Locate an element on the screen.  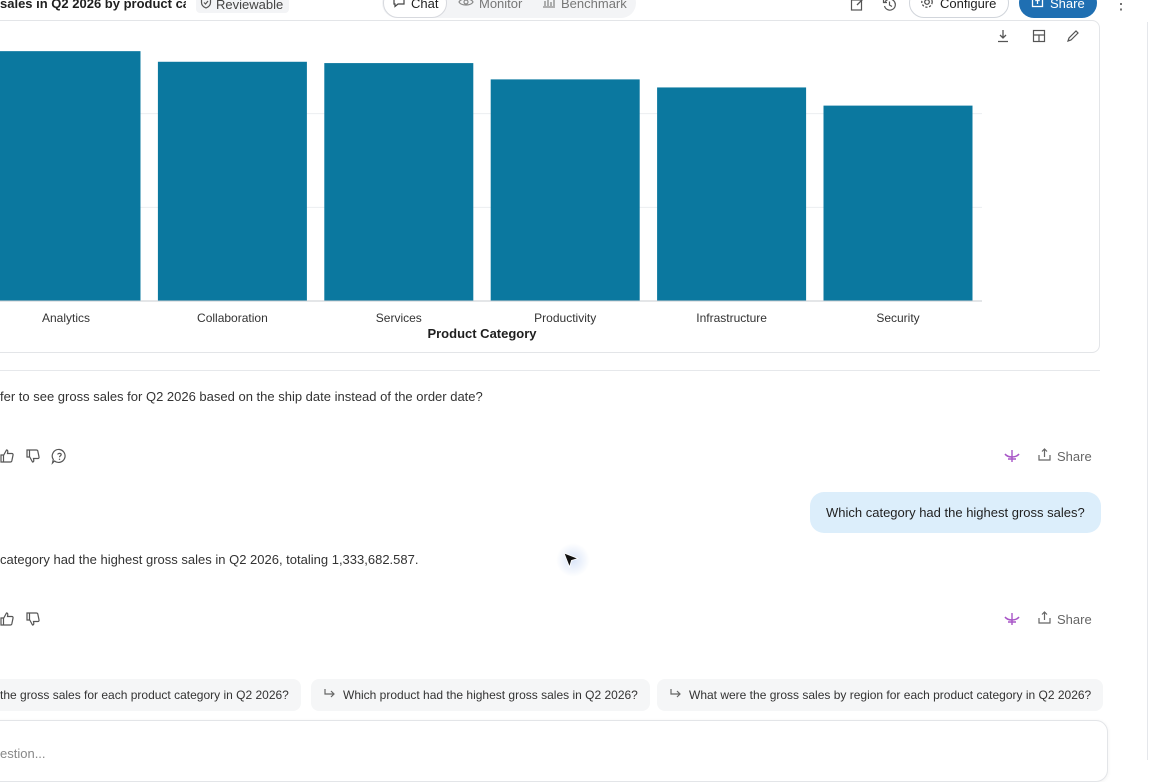
bar-chart-icon is located at coordinates (549, 5).